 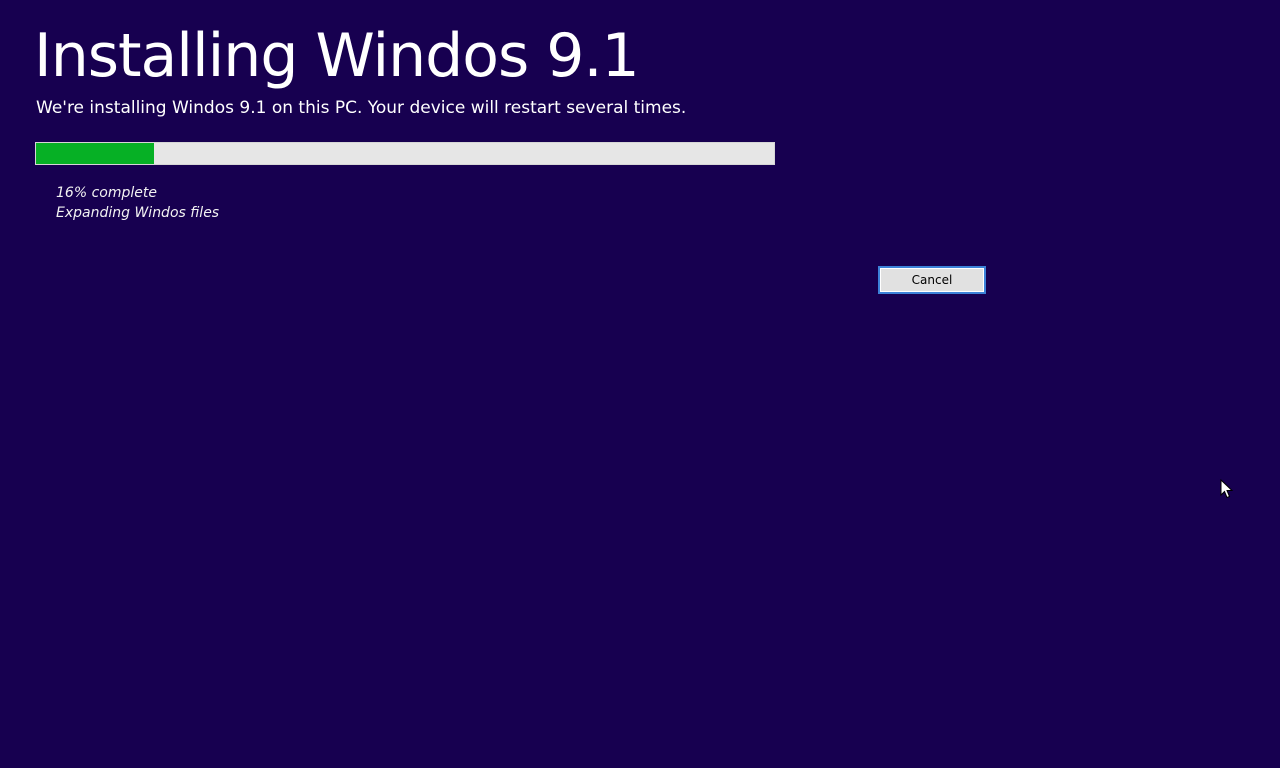 I want to click on progress-bar-fill, so click(x=95, y=153).